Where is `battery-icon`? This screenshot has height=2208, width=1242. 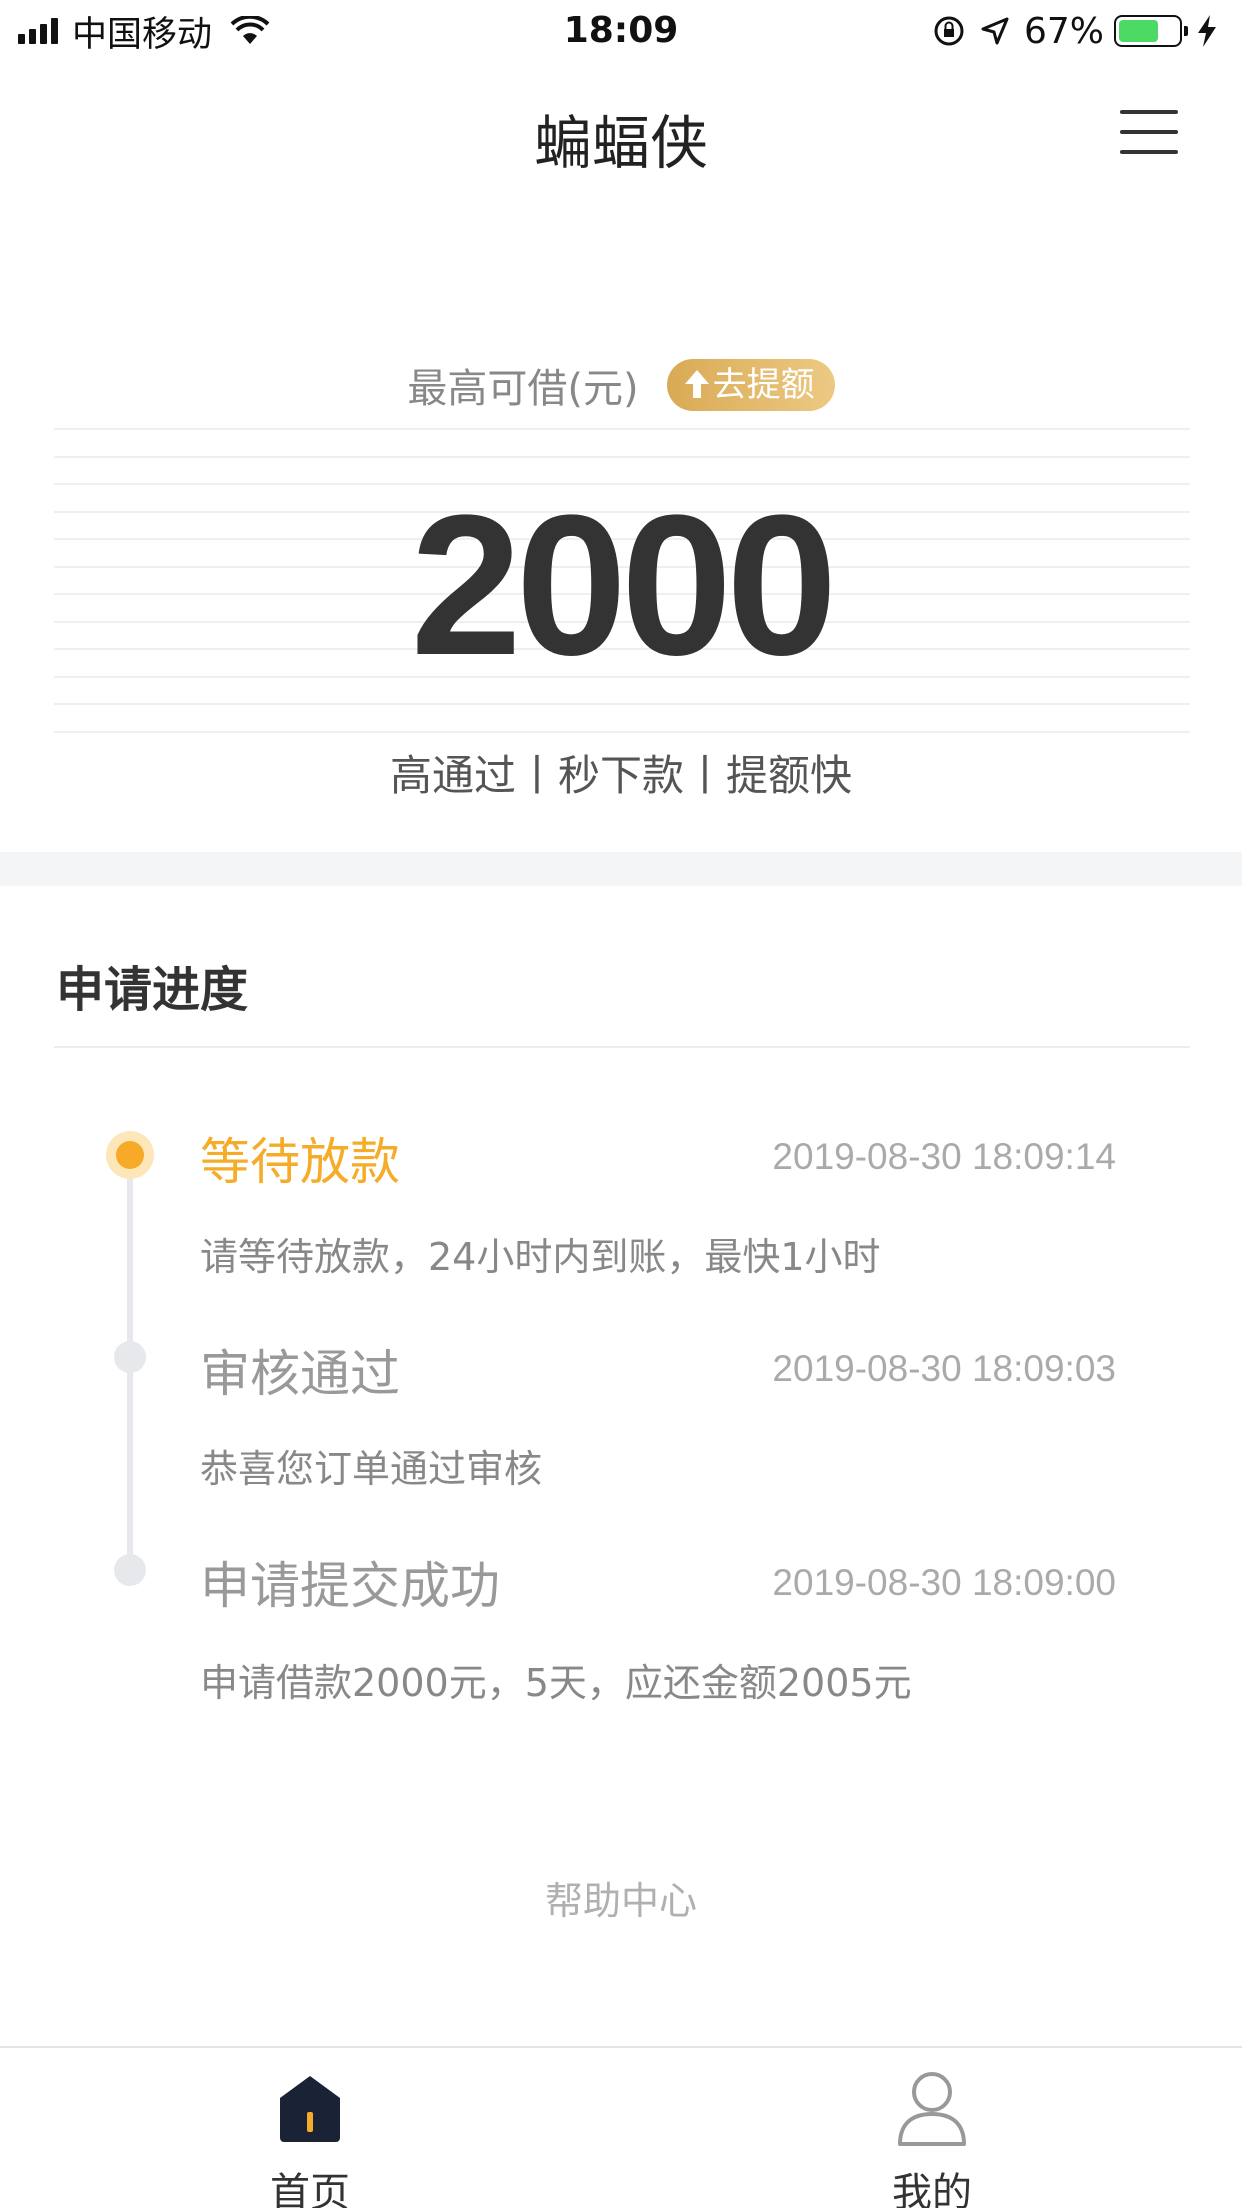 battery-icon is located at coordinates (1151, 31).